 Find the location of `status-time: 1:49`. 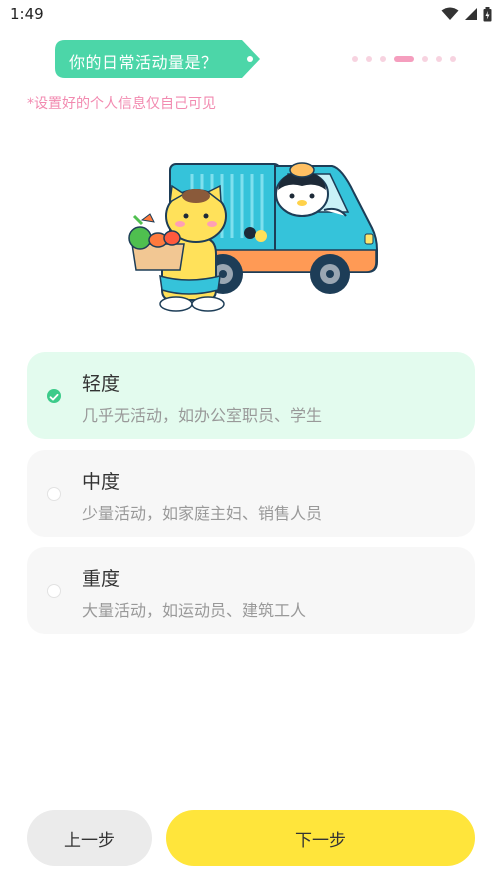

status-time: 1:49 is located at coordinates (27, 14).